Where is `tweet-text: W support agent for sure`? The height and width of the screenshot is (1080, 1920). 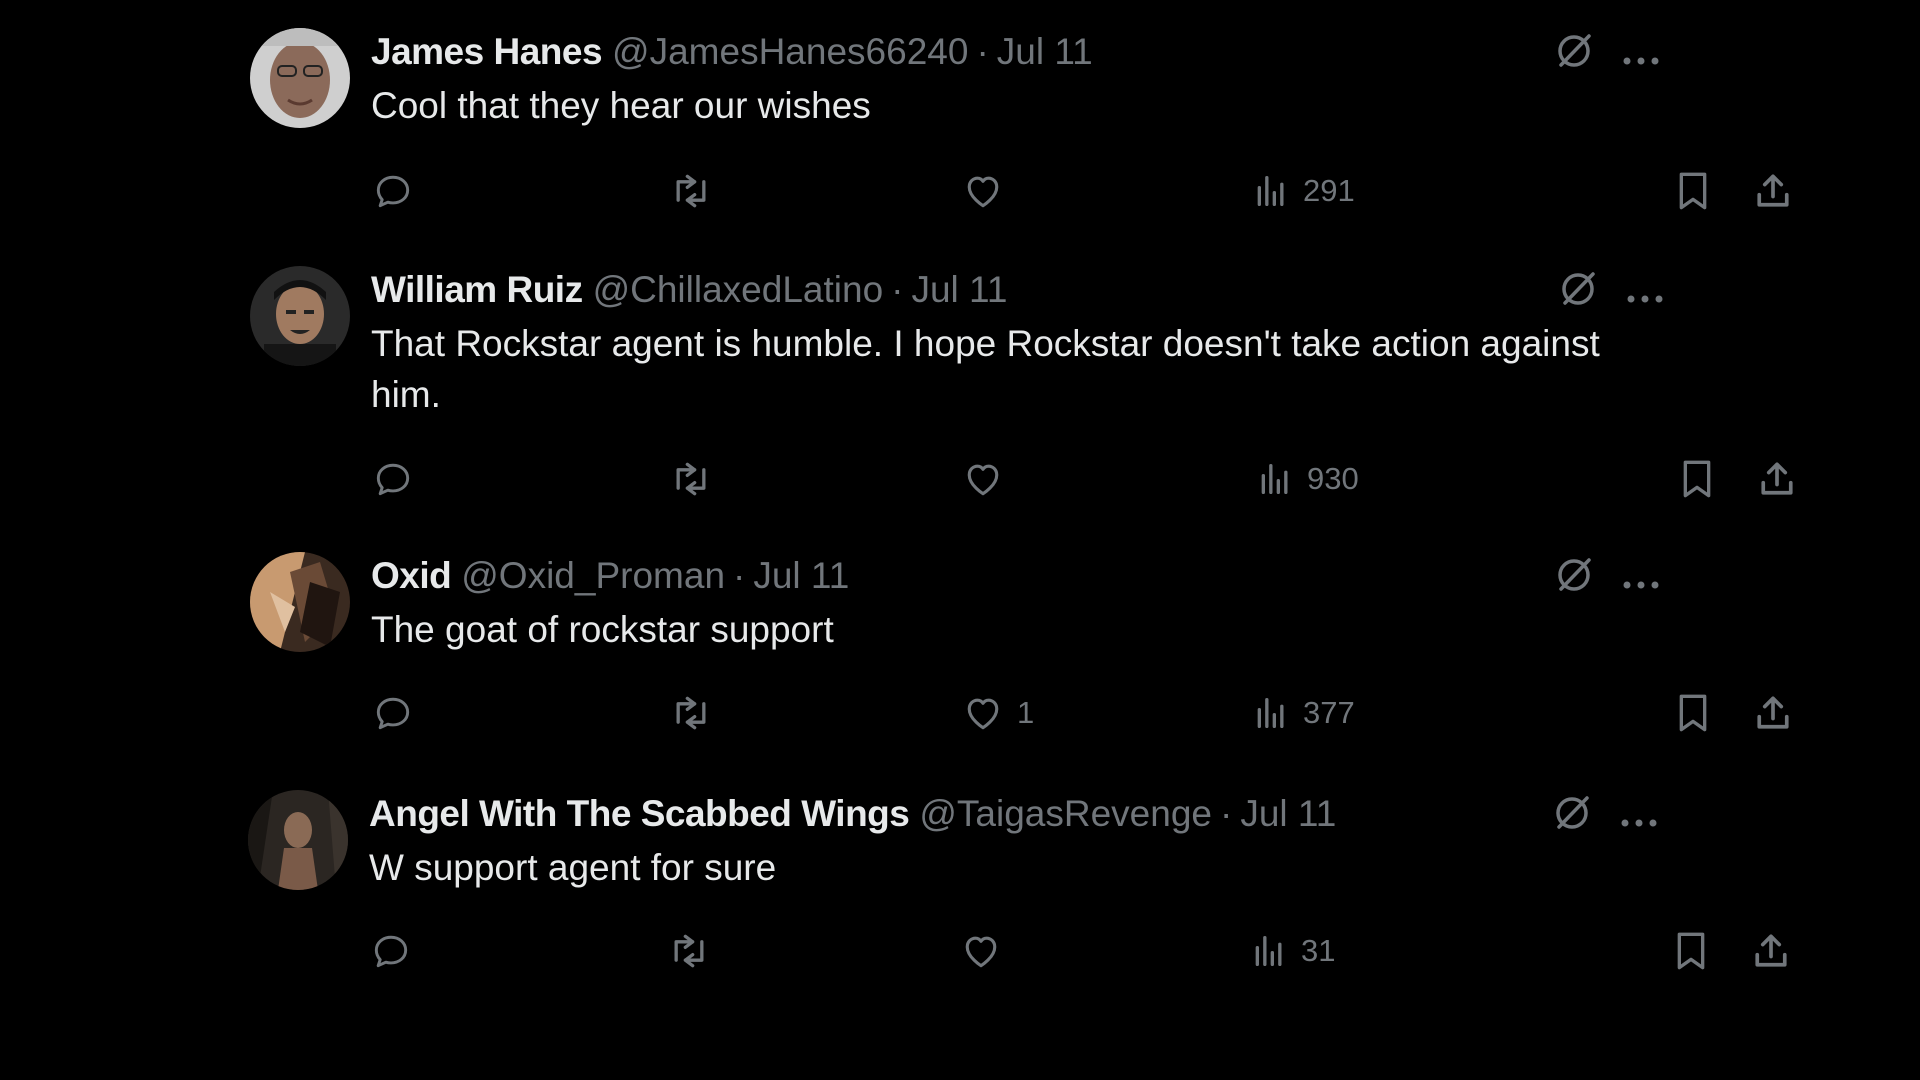
tweet-text: W support agent for sure is located at coordinates (573, 867).